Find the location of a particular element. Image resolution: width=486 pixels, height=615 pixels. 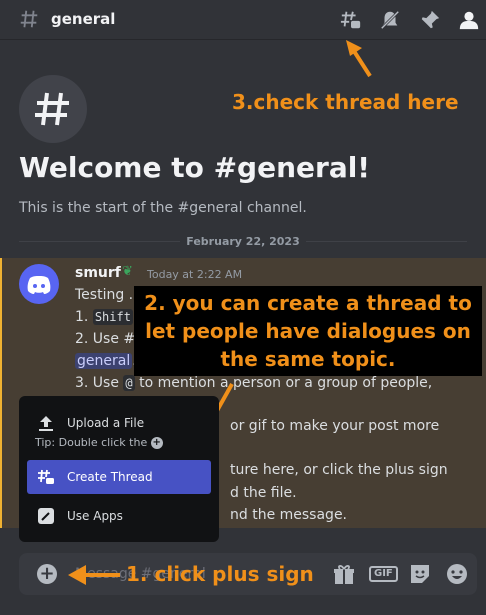

menu-item-create-thread: Create Thread is located at coordinates (119, 477).